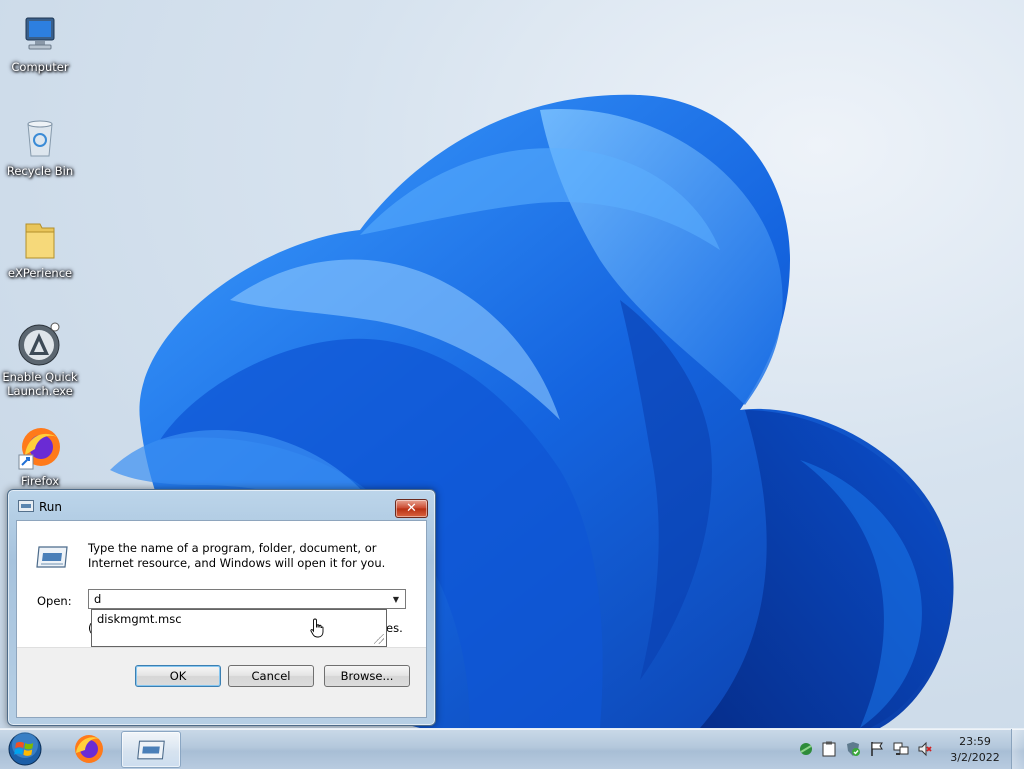 This screenshot has height=769, width=1024. I want to click on hint-text-fragment: es., so click(394, 628).